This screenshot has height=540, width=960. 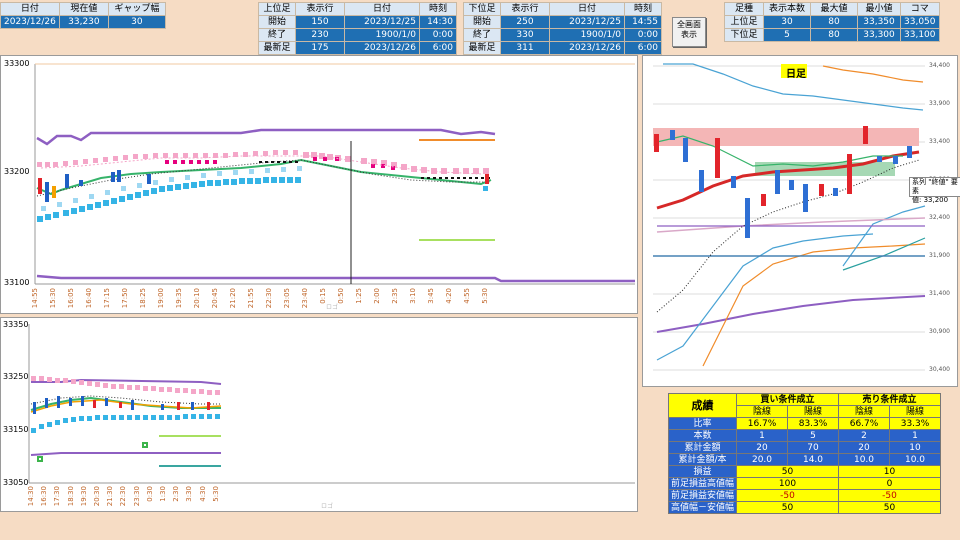 I want to click on lower-row-value: 330, so click(x=525, y=35).